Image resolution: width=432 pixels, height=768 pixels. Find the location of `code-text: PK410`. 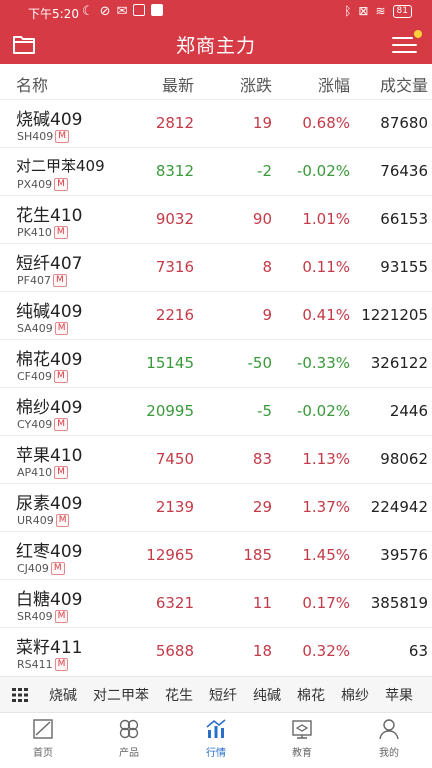

code-text: PK410 is located at coordinates (34, 232).